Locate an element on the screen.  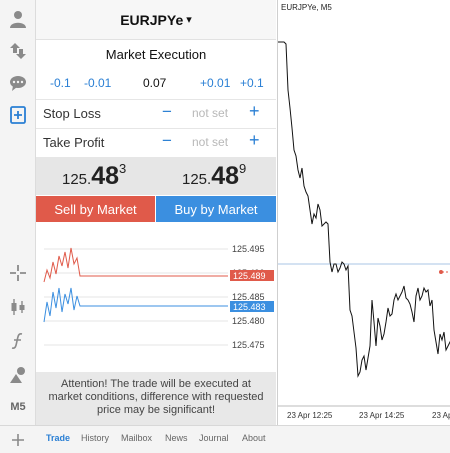
ask-price-big: 48 is located at coordinates (225, 176).